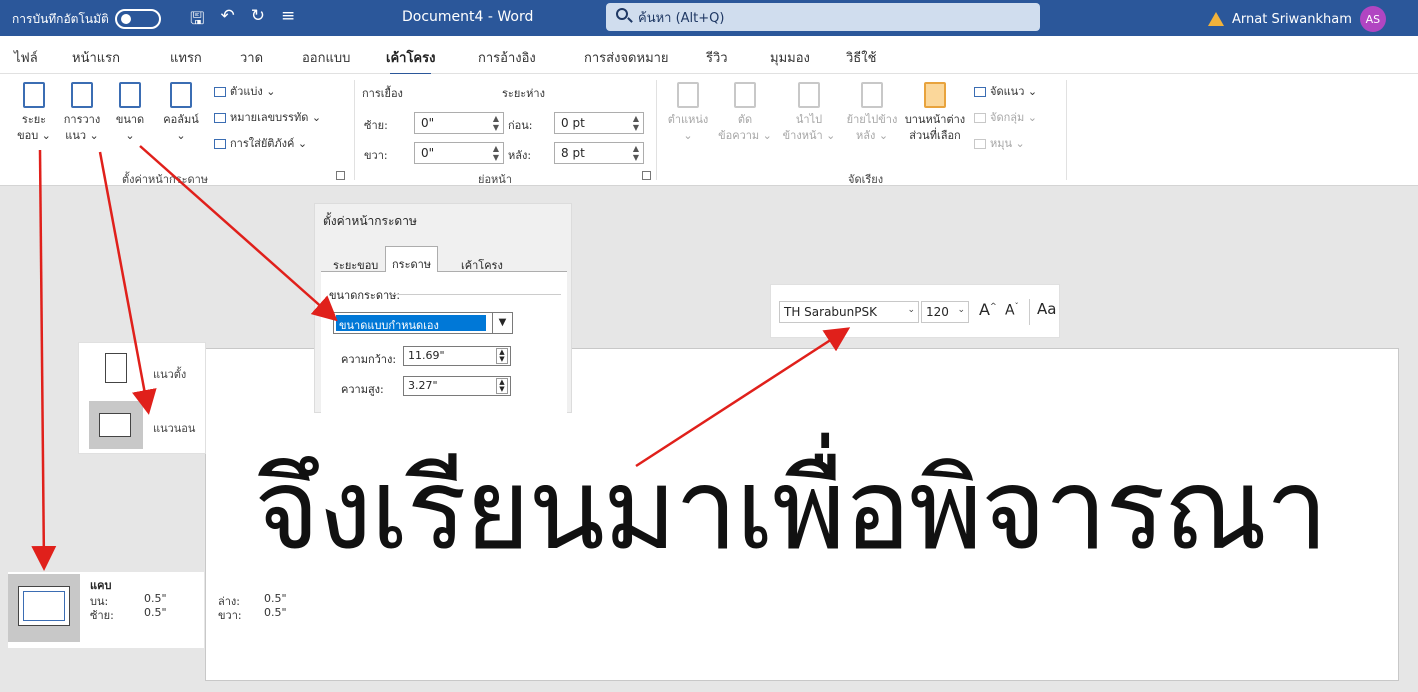  I want to click on margin-bottom-value: 0.5", so click(275, 598).